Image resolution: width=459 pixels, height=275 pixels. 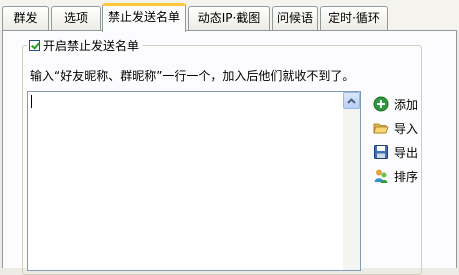 I want to click on tab-dynamic-ip-screenshot: 动态IP·截图, so click(x=229, y=18).